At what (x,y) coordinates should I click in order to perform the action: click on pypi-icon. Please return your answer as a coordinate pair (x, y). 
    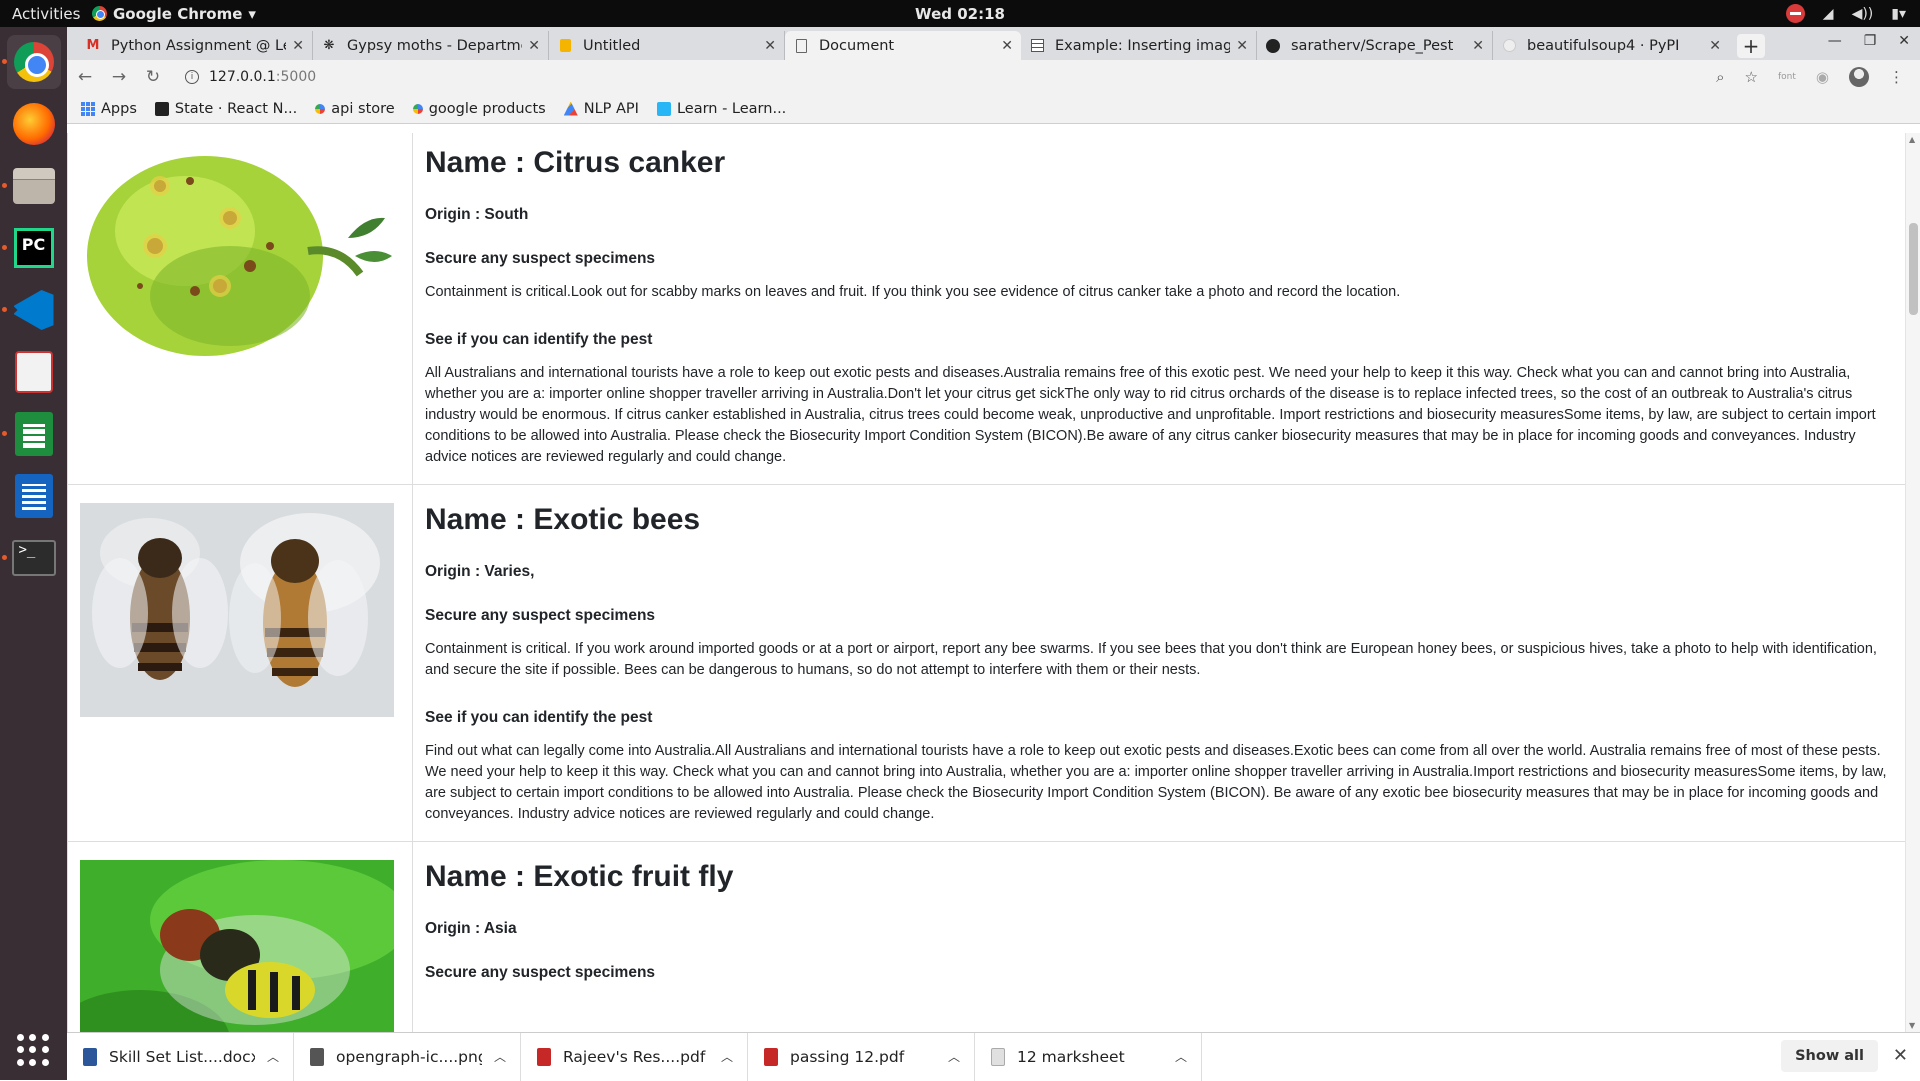
    Looking at the image, I should click on (1509, 46).